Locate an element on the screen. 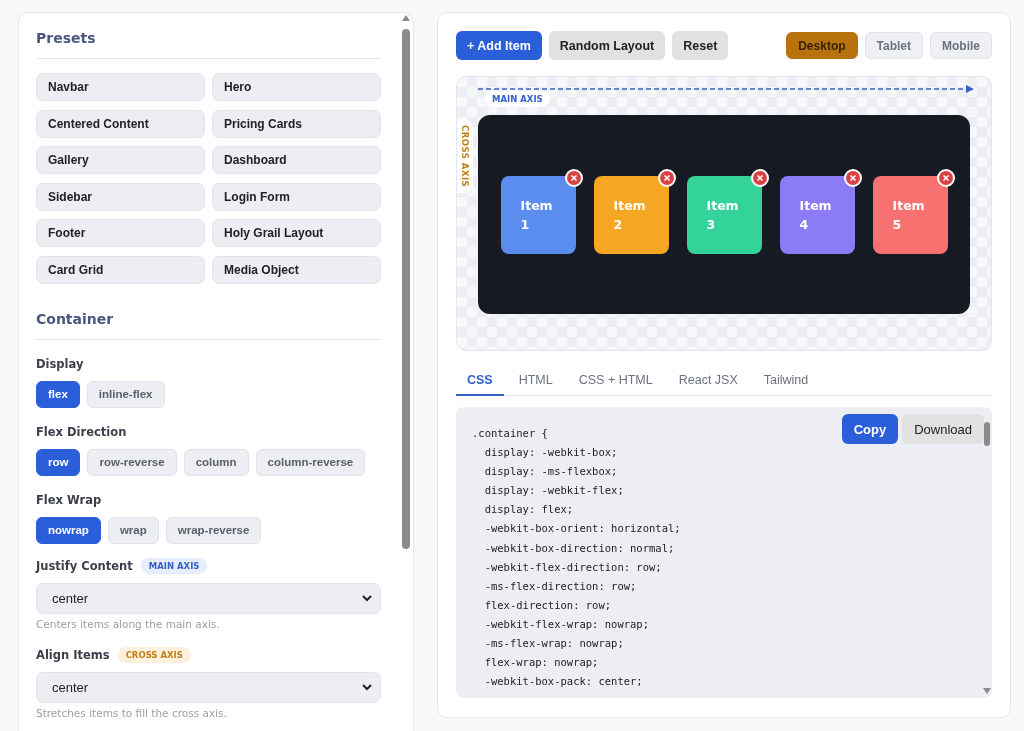 This screenshot has width=1024, height=731. preset-button: Login Form is located at coordinates (296, 196).